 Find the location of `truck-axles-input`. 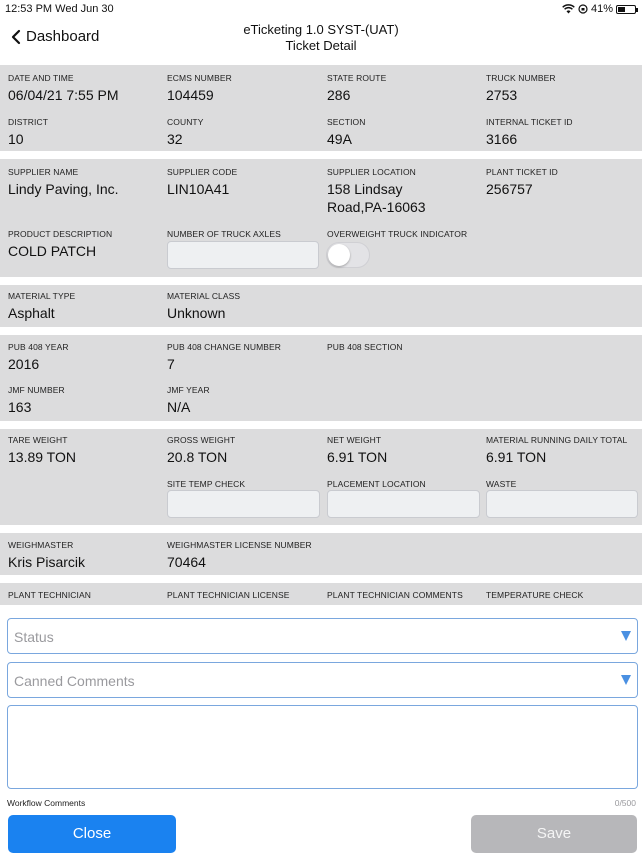

truck-axles-input is located at coordinates (243, 255).